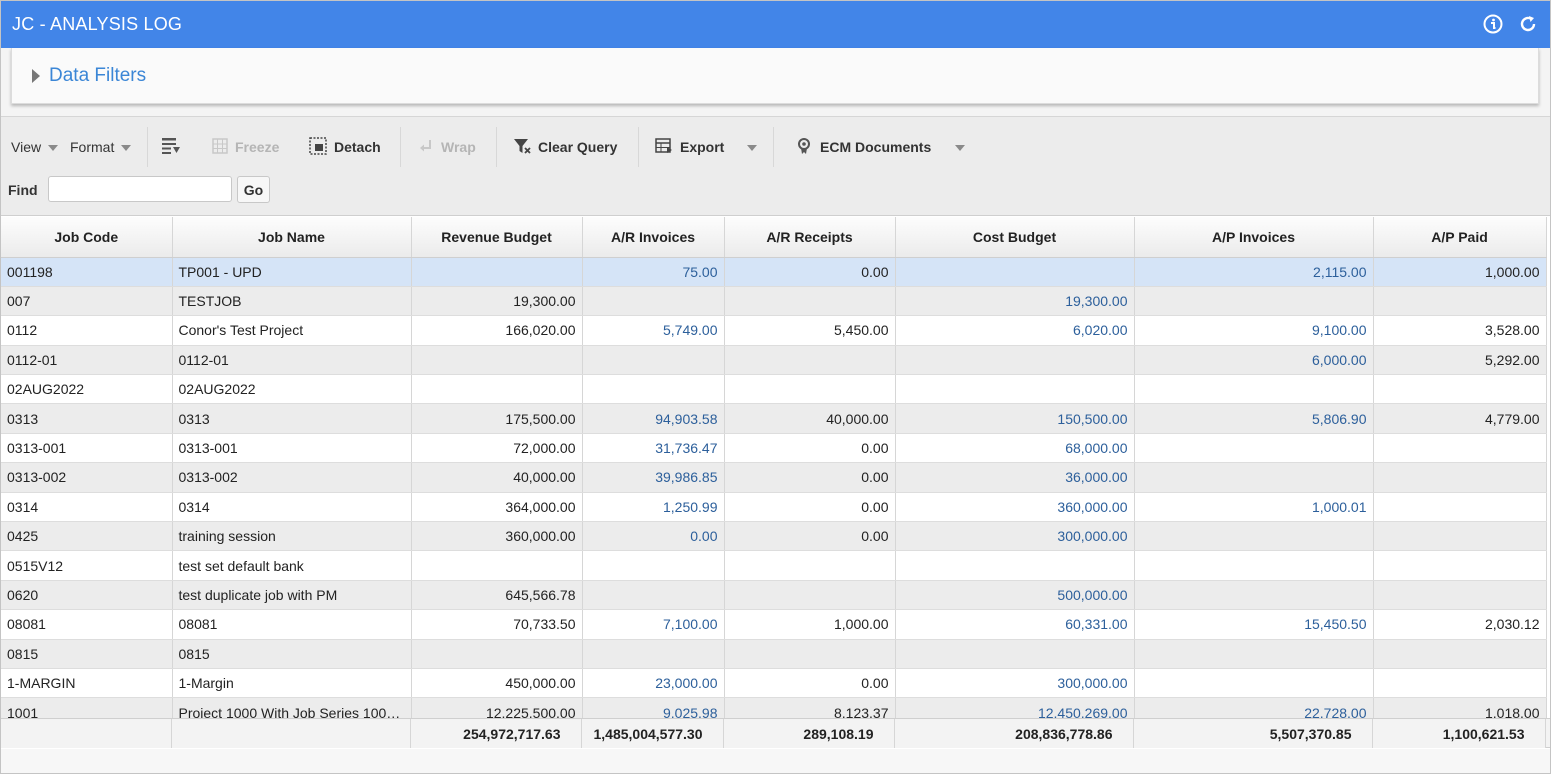  What do you see at coordinates (774, 360) in the screenshot?
I see `table-row: 0112-01 0112-01 6,000.00 5,292.00` at bounding box center [774, 360].